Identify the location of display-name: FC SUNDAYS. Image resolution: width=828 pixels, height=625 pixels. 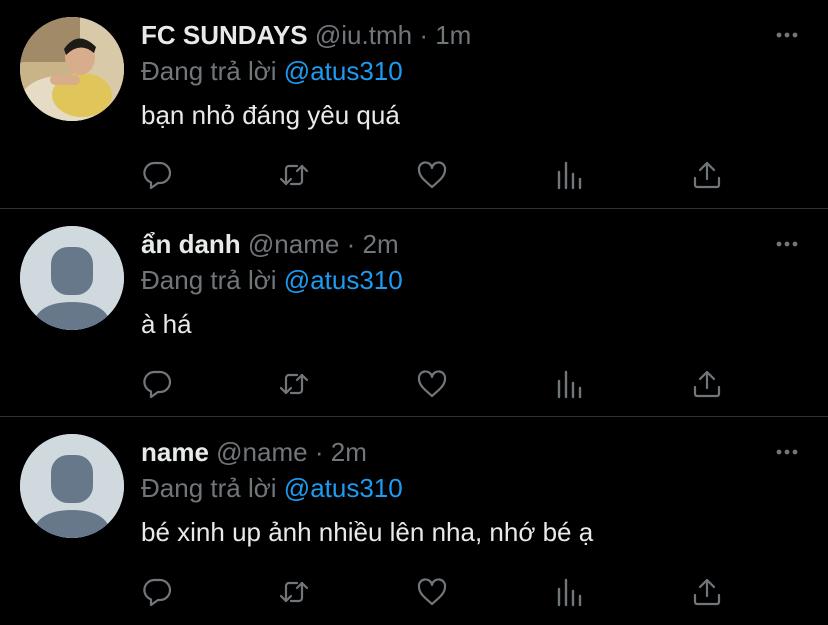
(224, 35).